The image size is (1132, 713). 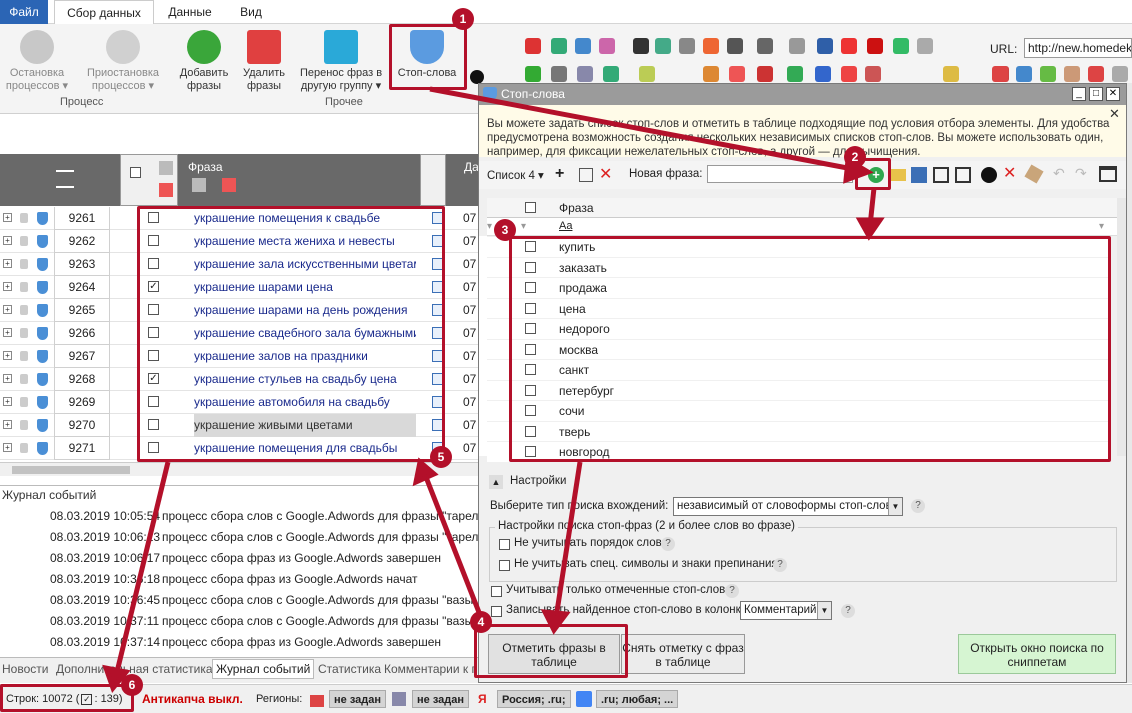 What do you see at coordinates (505, 230) in the screenshot?
I see `badge-3: 3` at bounding box center [505, 230].